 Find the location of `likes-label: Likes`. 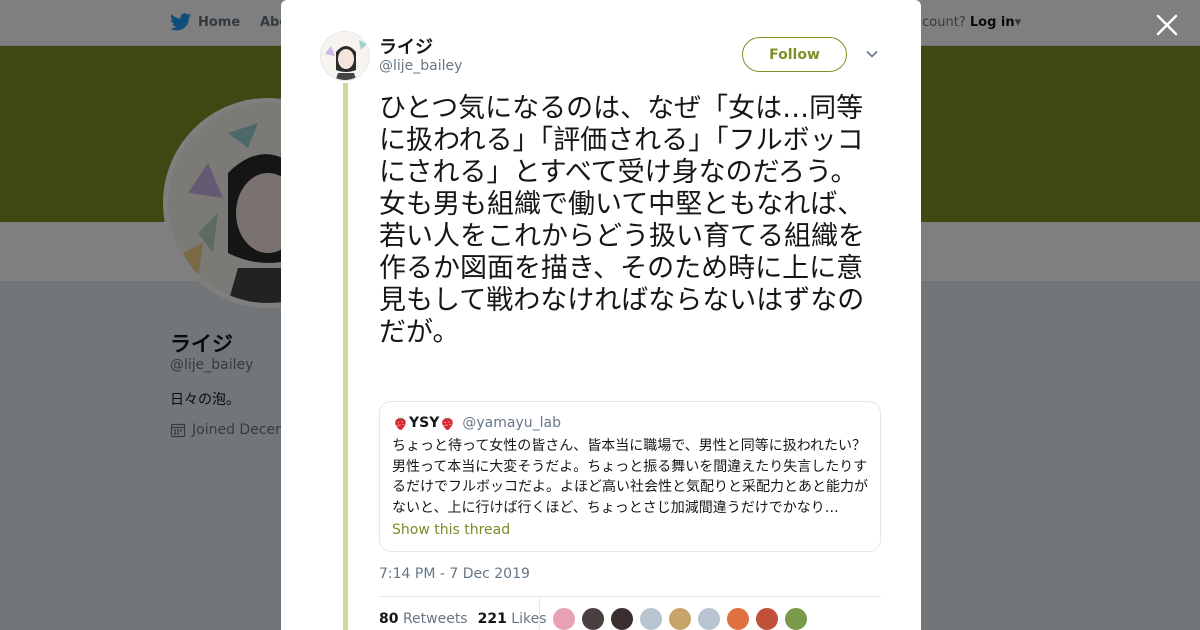

likes-label: Likes is located at coordinates (529, 619).